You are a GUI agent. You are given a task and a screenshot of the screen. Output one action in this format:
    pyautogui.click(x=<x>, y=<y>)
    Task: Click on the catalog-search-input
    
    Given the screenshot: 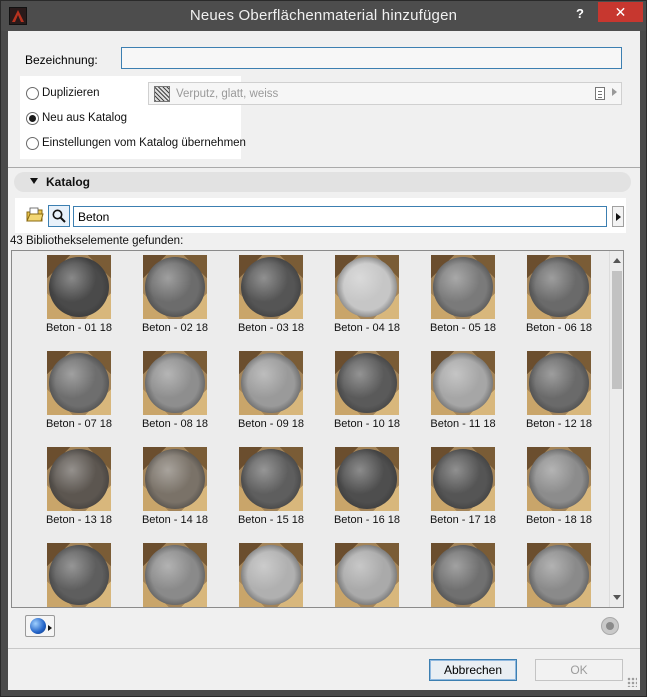 What is the action you would take?
    pyautogui.click(x=340, y=216)
    